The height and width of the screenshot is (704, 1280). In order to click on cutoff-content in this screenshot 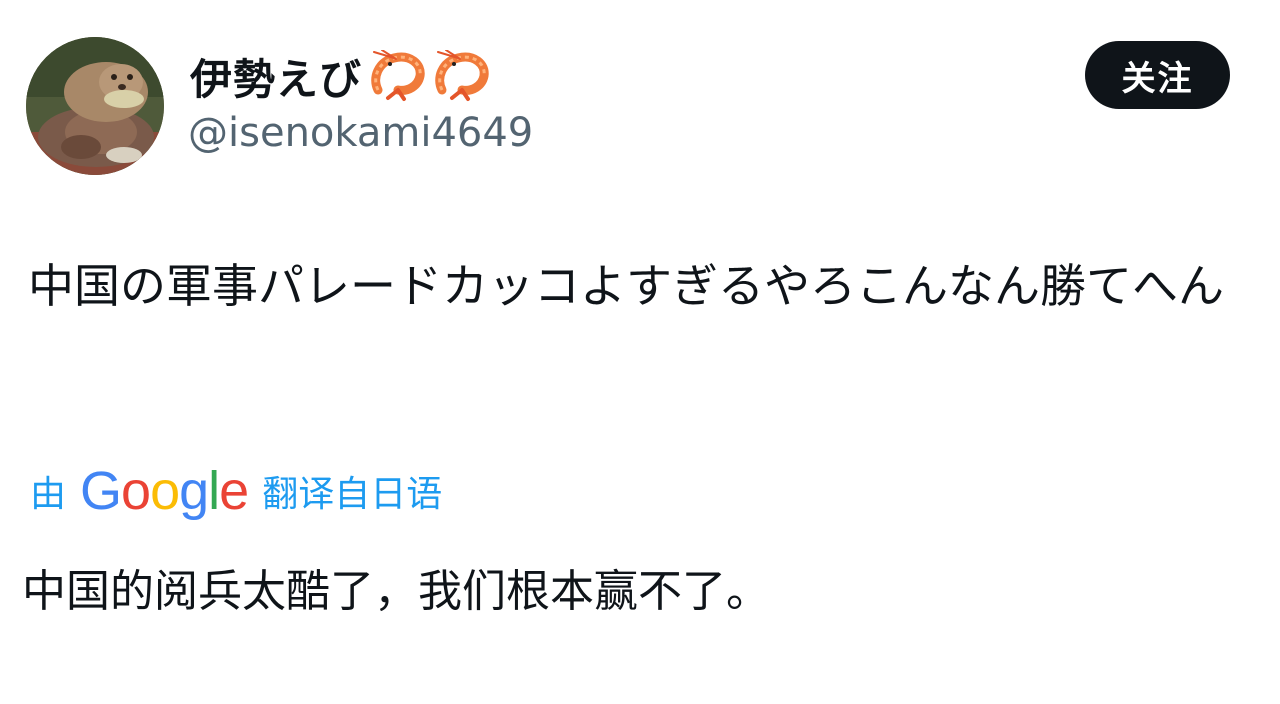, I will do `click(332, 698)`.